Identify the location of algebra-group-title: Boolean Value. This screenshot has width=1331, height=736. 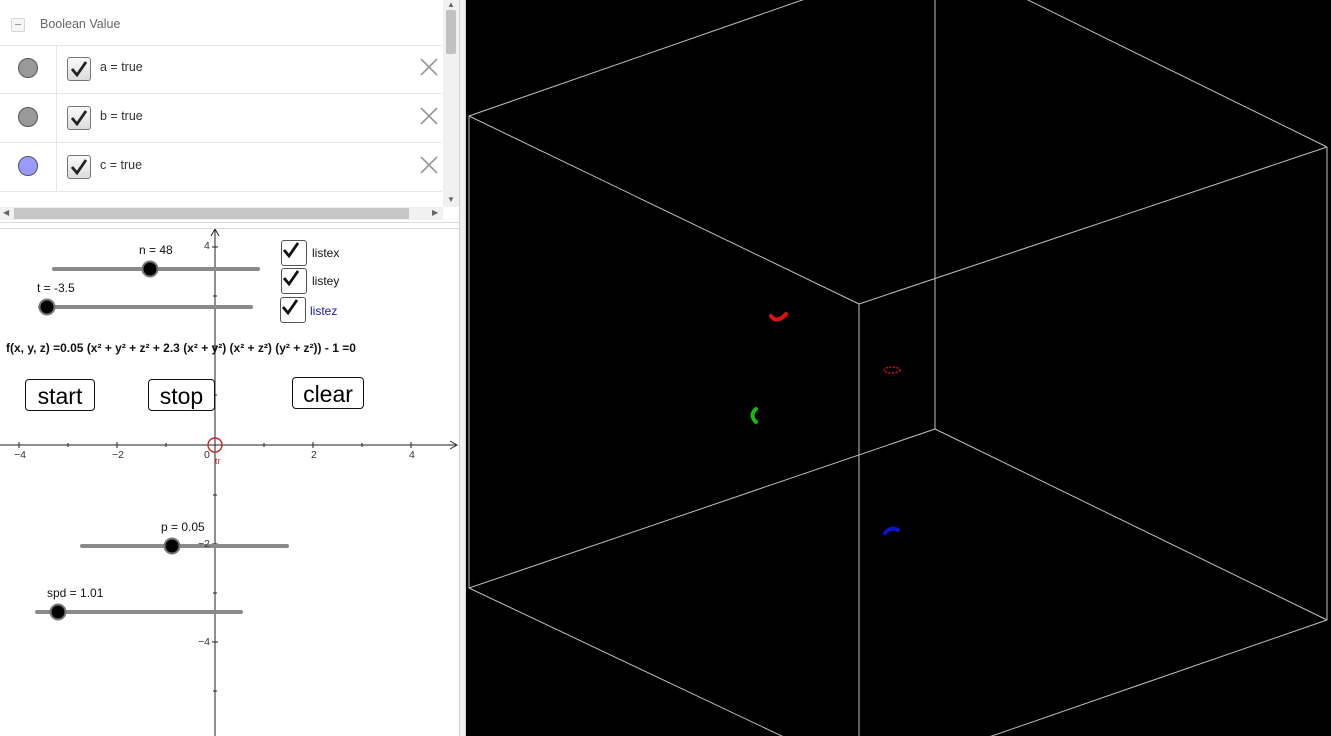
(80, 24).